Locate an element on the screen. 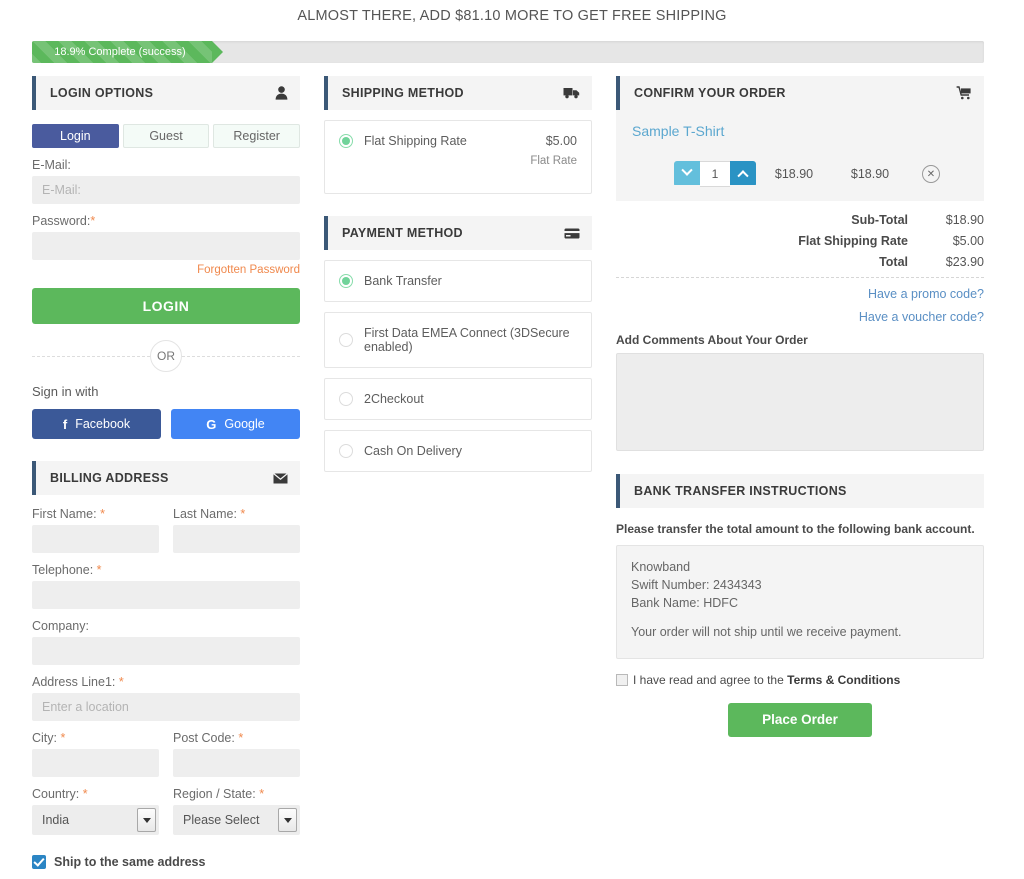  credit-card-icon is located at coordinates (572, 233).